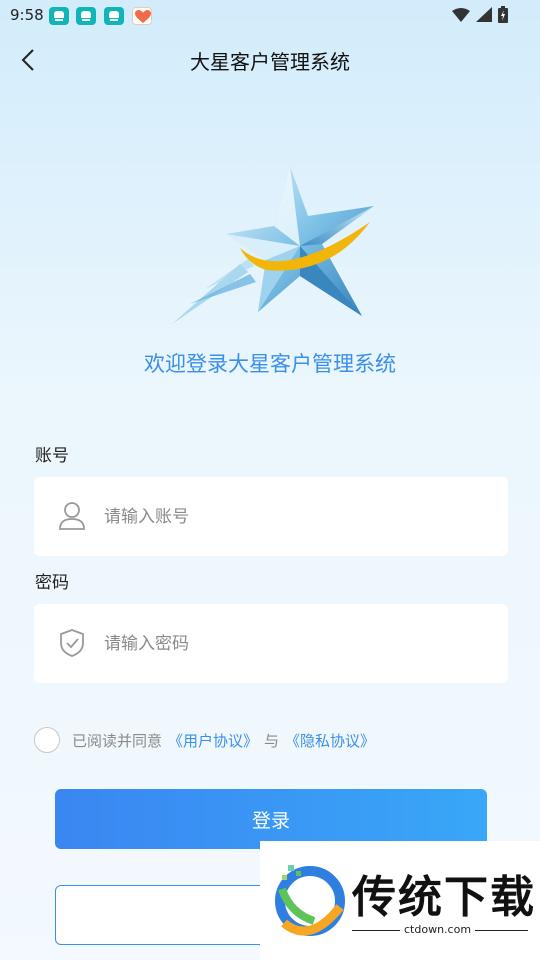 The image size is (540, 960). I want to click on password-field, so click(271, 643).